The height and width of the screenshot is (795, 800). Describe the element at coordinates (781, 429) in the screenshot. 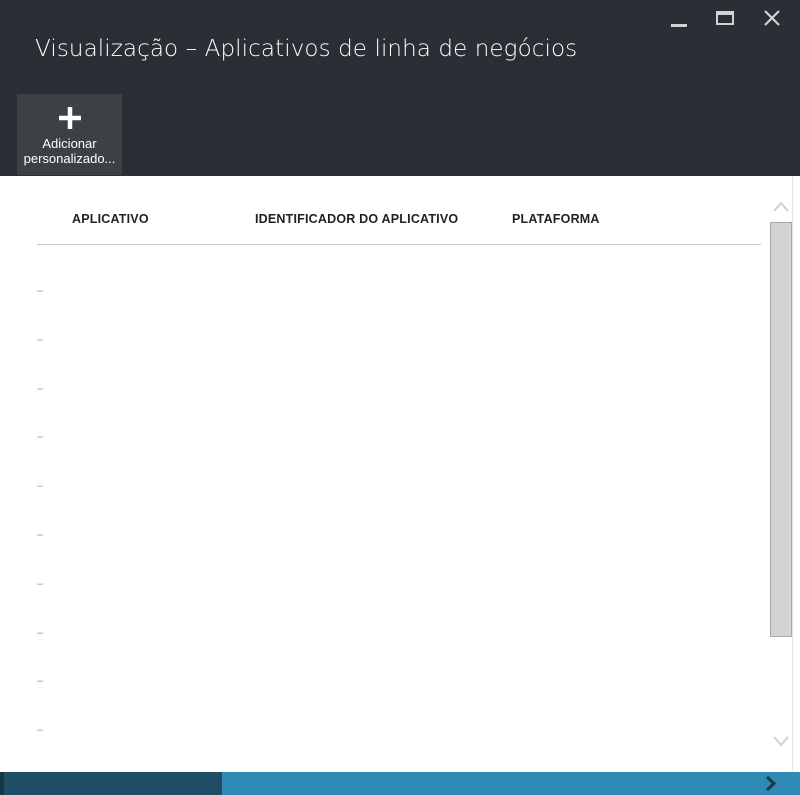

I see `vertical-scrollbar-thumb` at that location.